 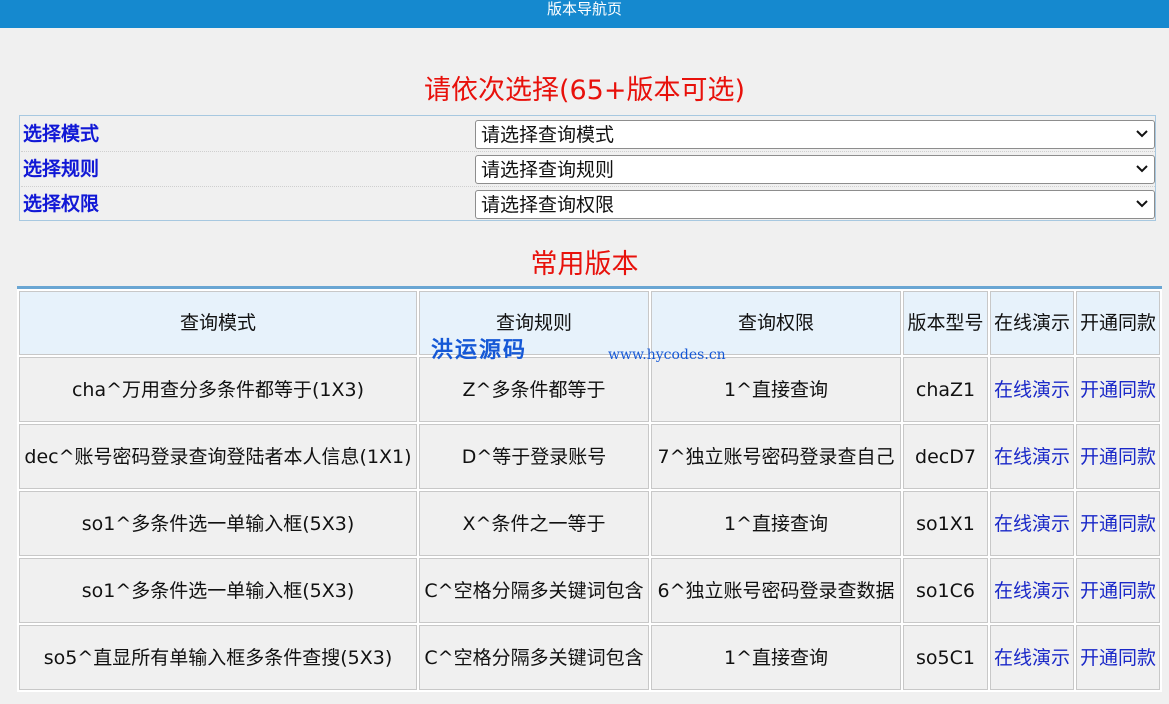 I want to click on cell-model: chaZ1, so click(x=945, y=389).